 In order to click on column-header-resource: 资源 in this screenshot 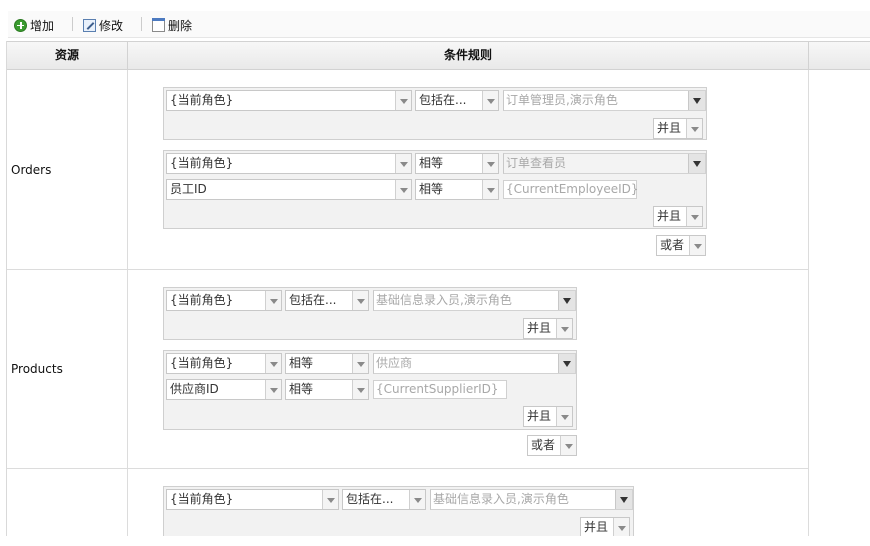, I will do `click(67, 56)`.